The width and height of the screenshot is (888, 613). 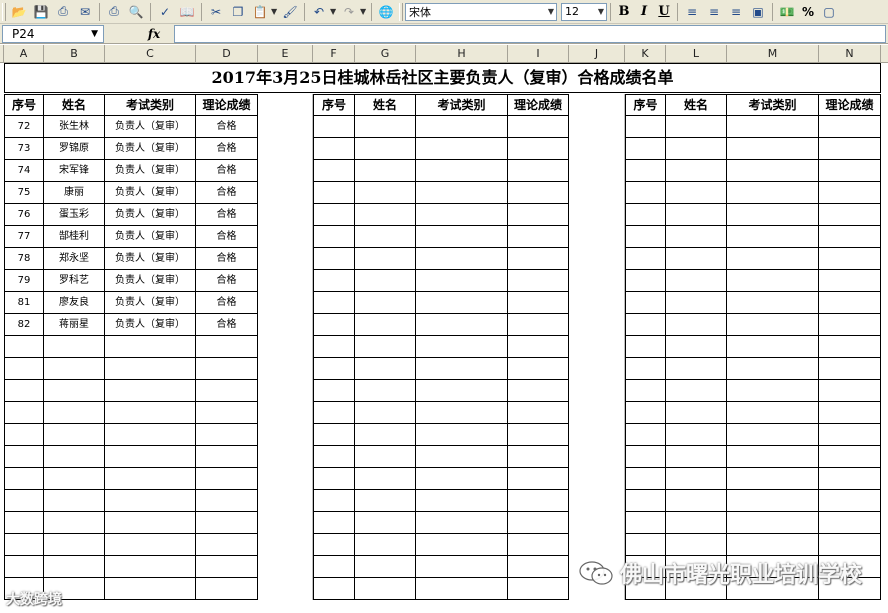 What do you see at coordinates (551, 11) in the screenshot?
I see `chevron-down-icon: ▼` at bounding box center [551, 11].